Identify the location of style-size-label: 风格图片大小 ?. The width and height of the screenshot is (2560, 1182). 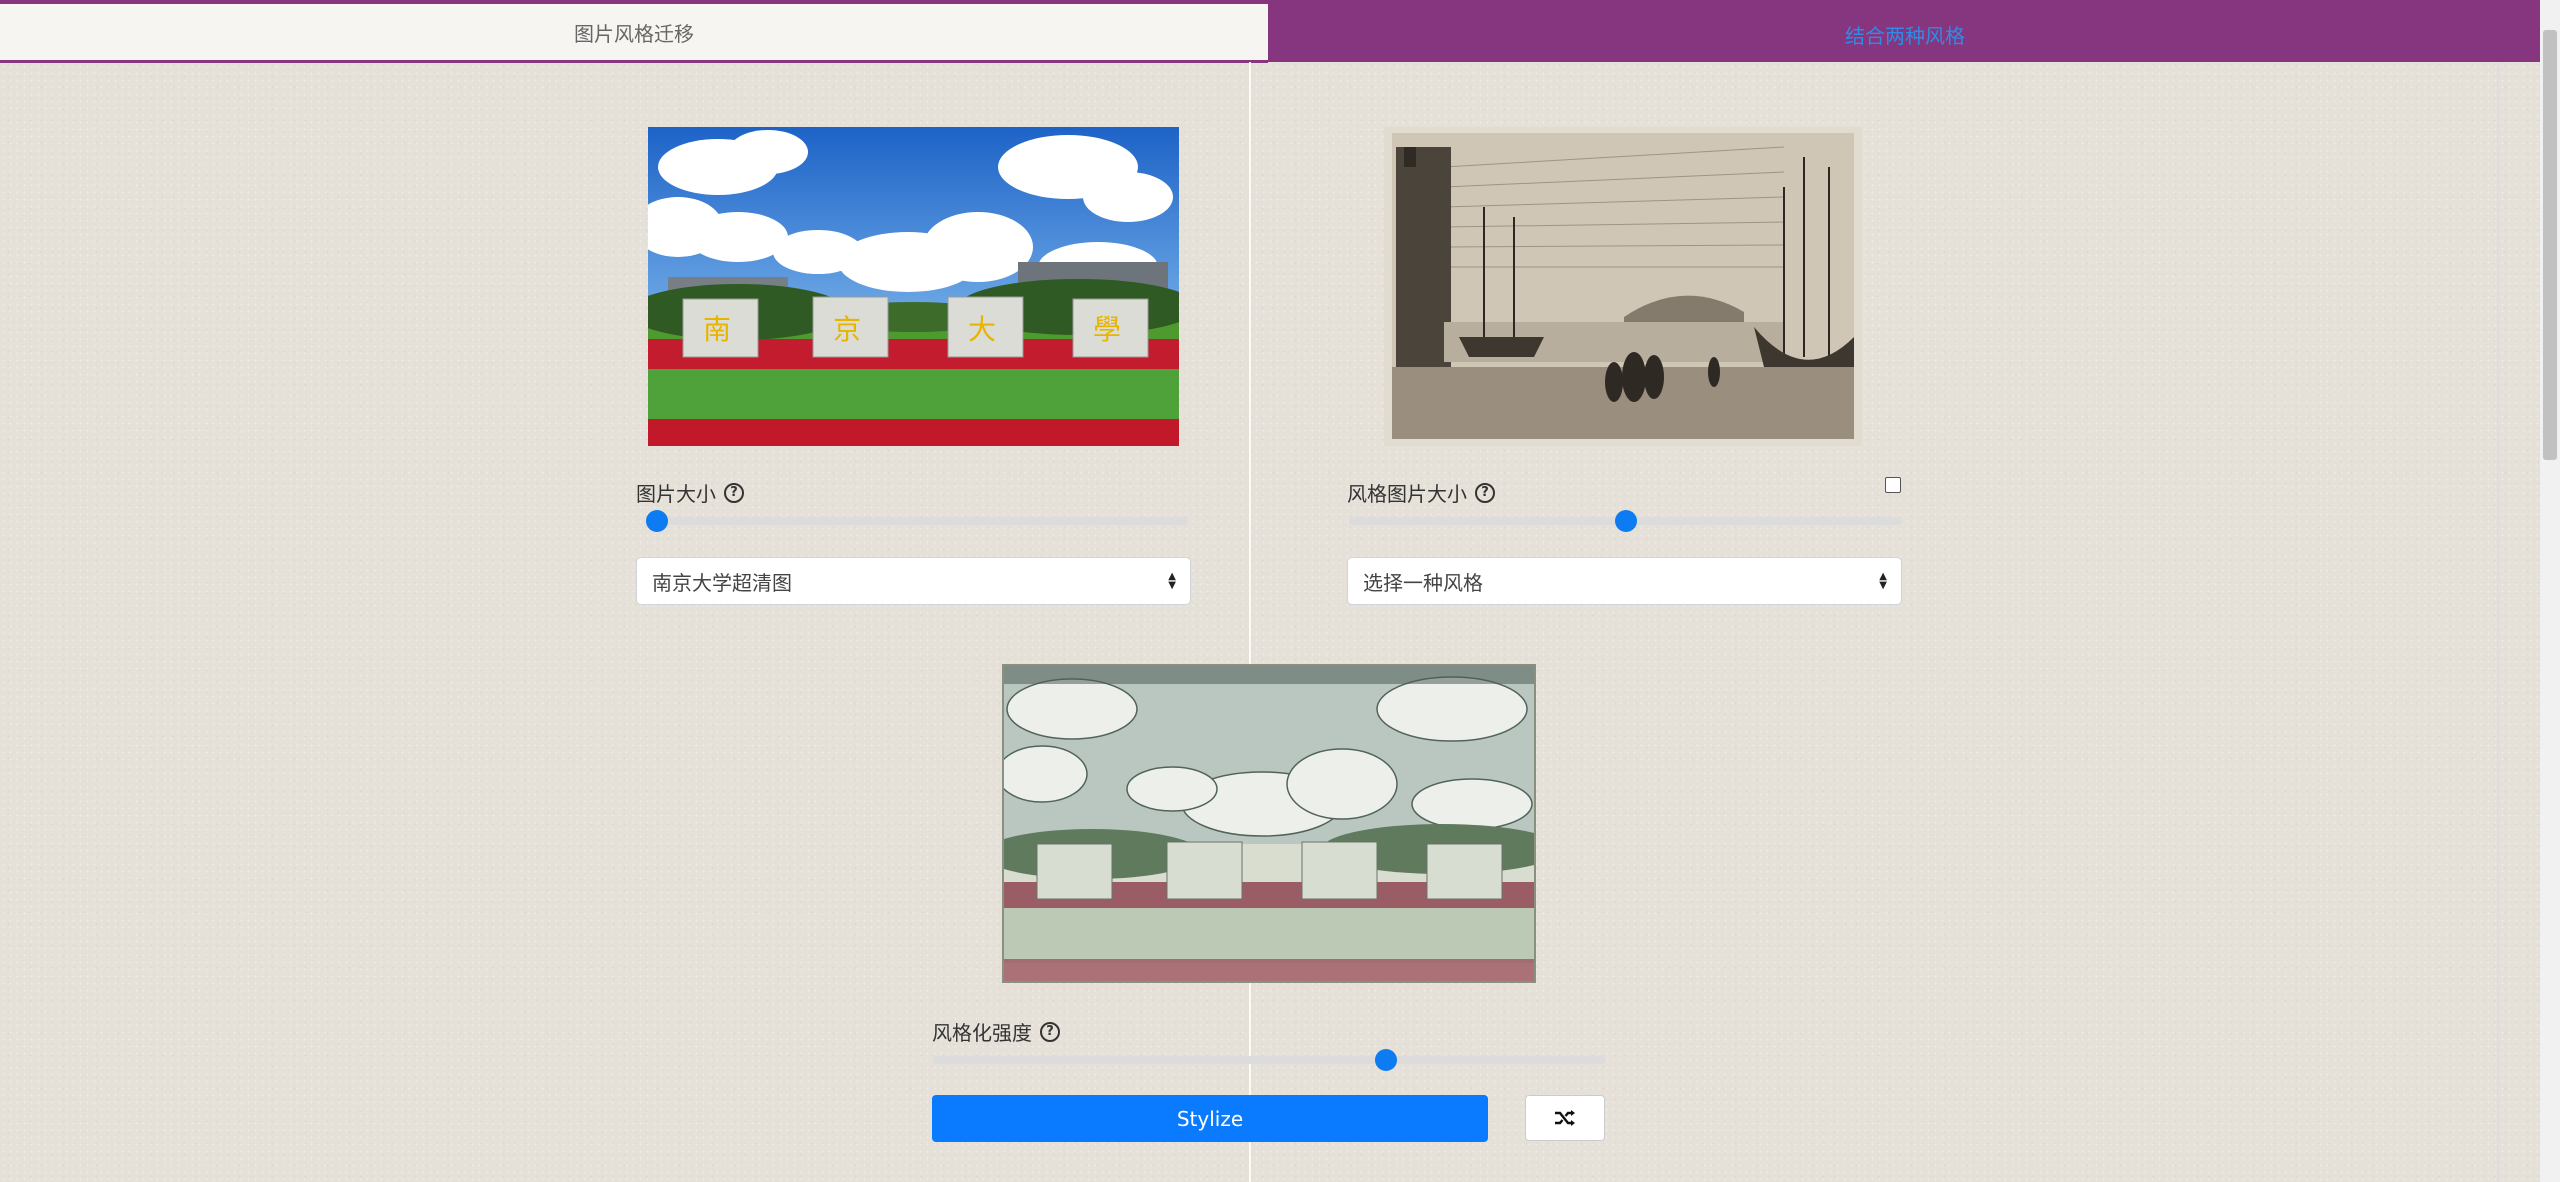
(1421, 492).